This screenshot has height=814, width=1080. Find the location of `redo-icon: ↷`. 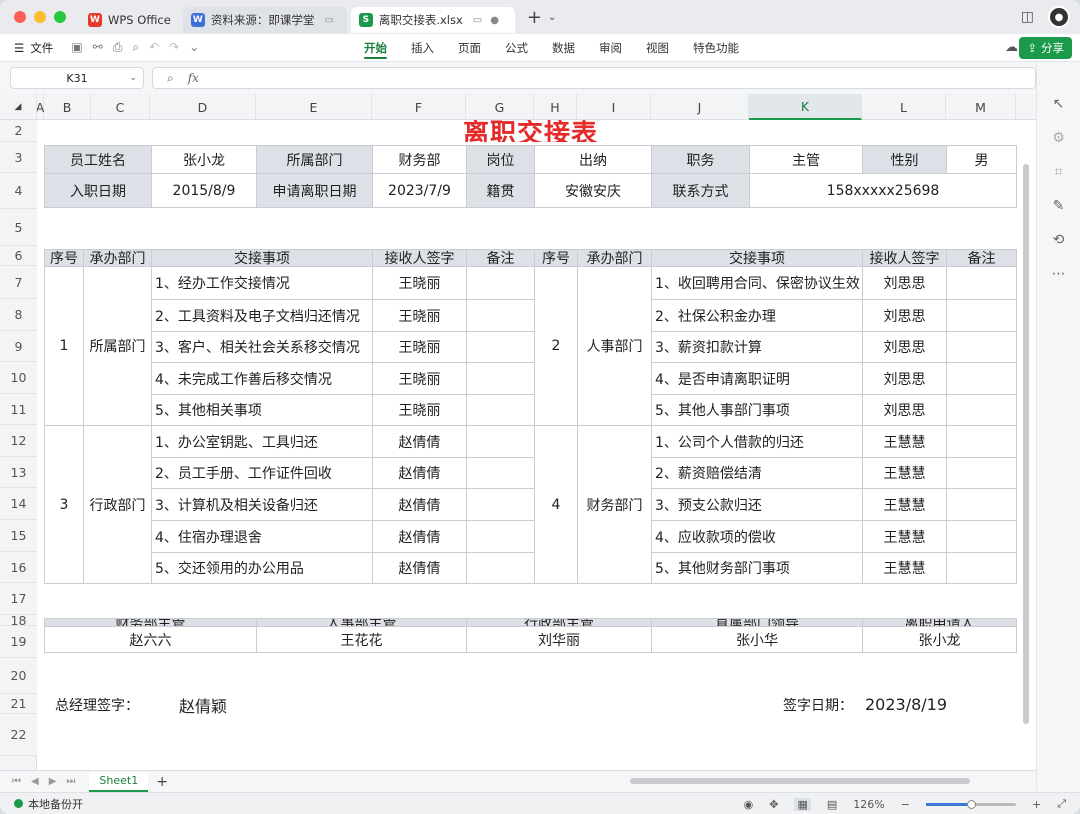

redo-icon: ↷ is located at coordinates (174, 47).